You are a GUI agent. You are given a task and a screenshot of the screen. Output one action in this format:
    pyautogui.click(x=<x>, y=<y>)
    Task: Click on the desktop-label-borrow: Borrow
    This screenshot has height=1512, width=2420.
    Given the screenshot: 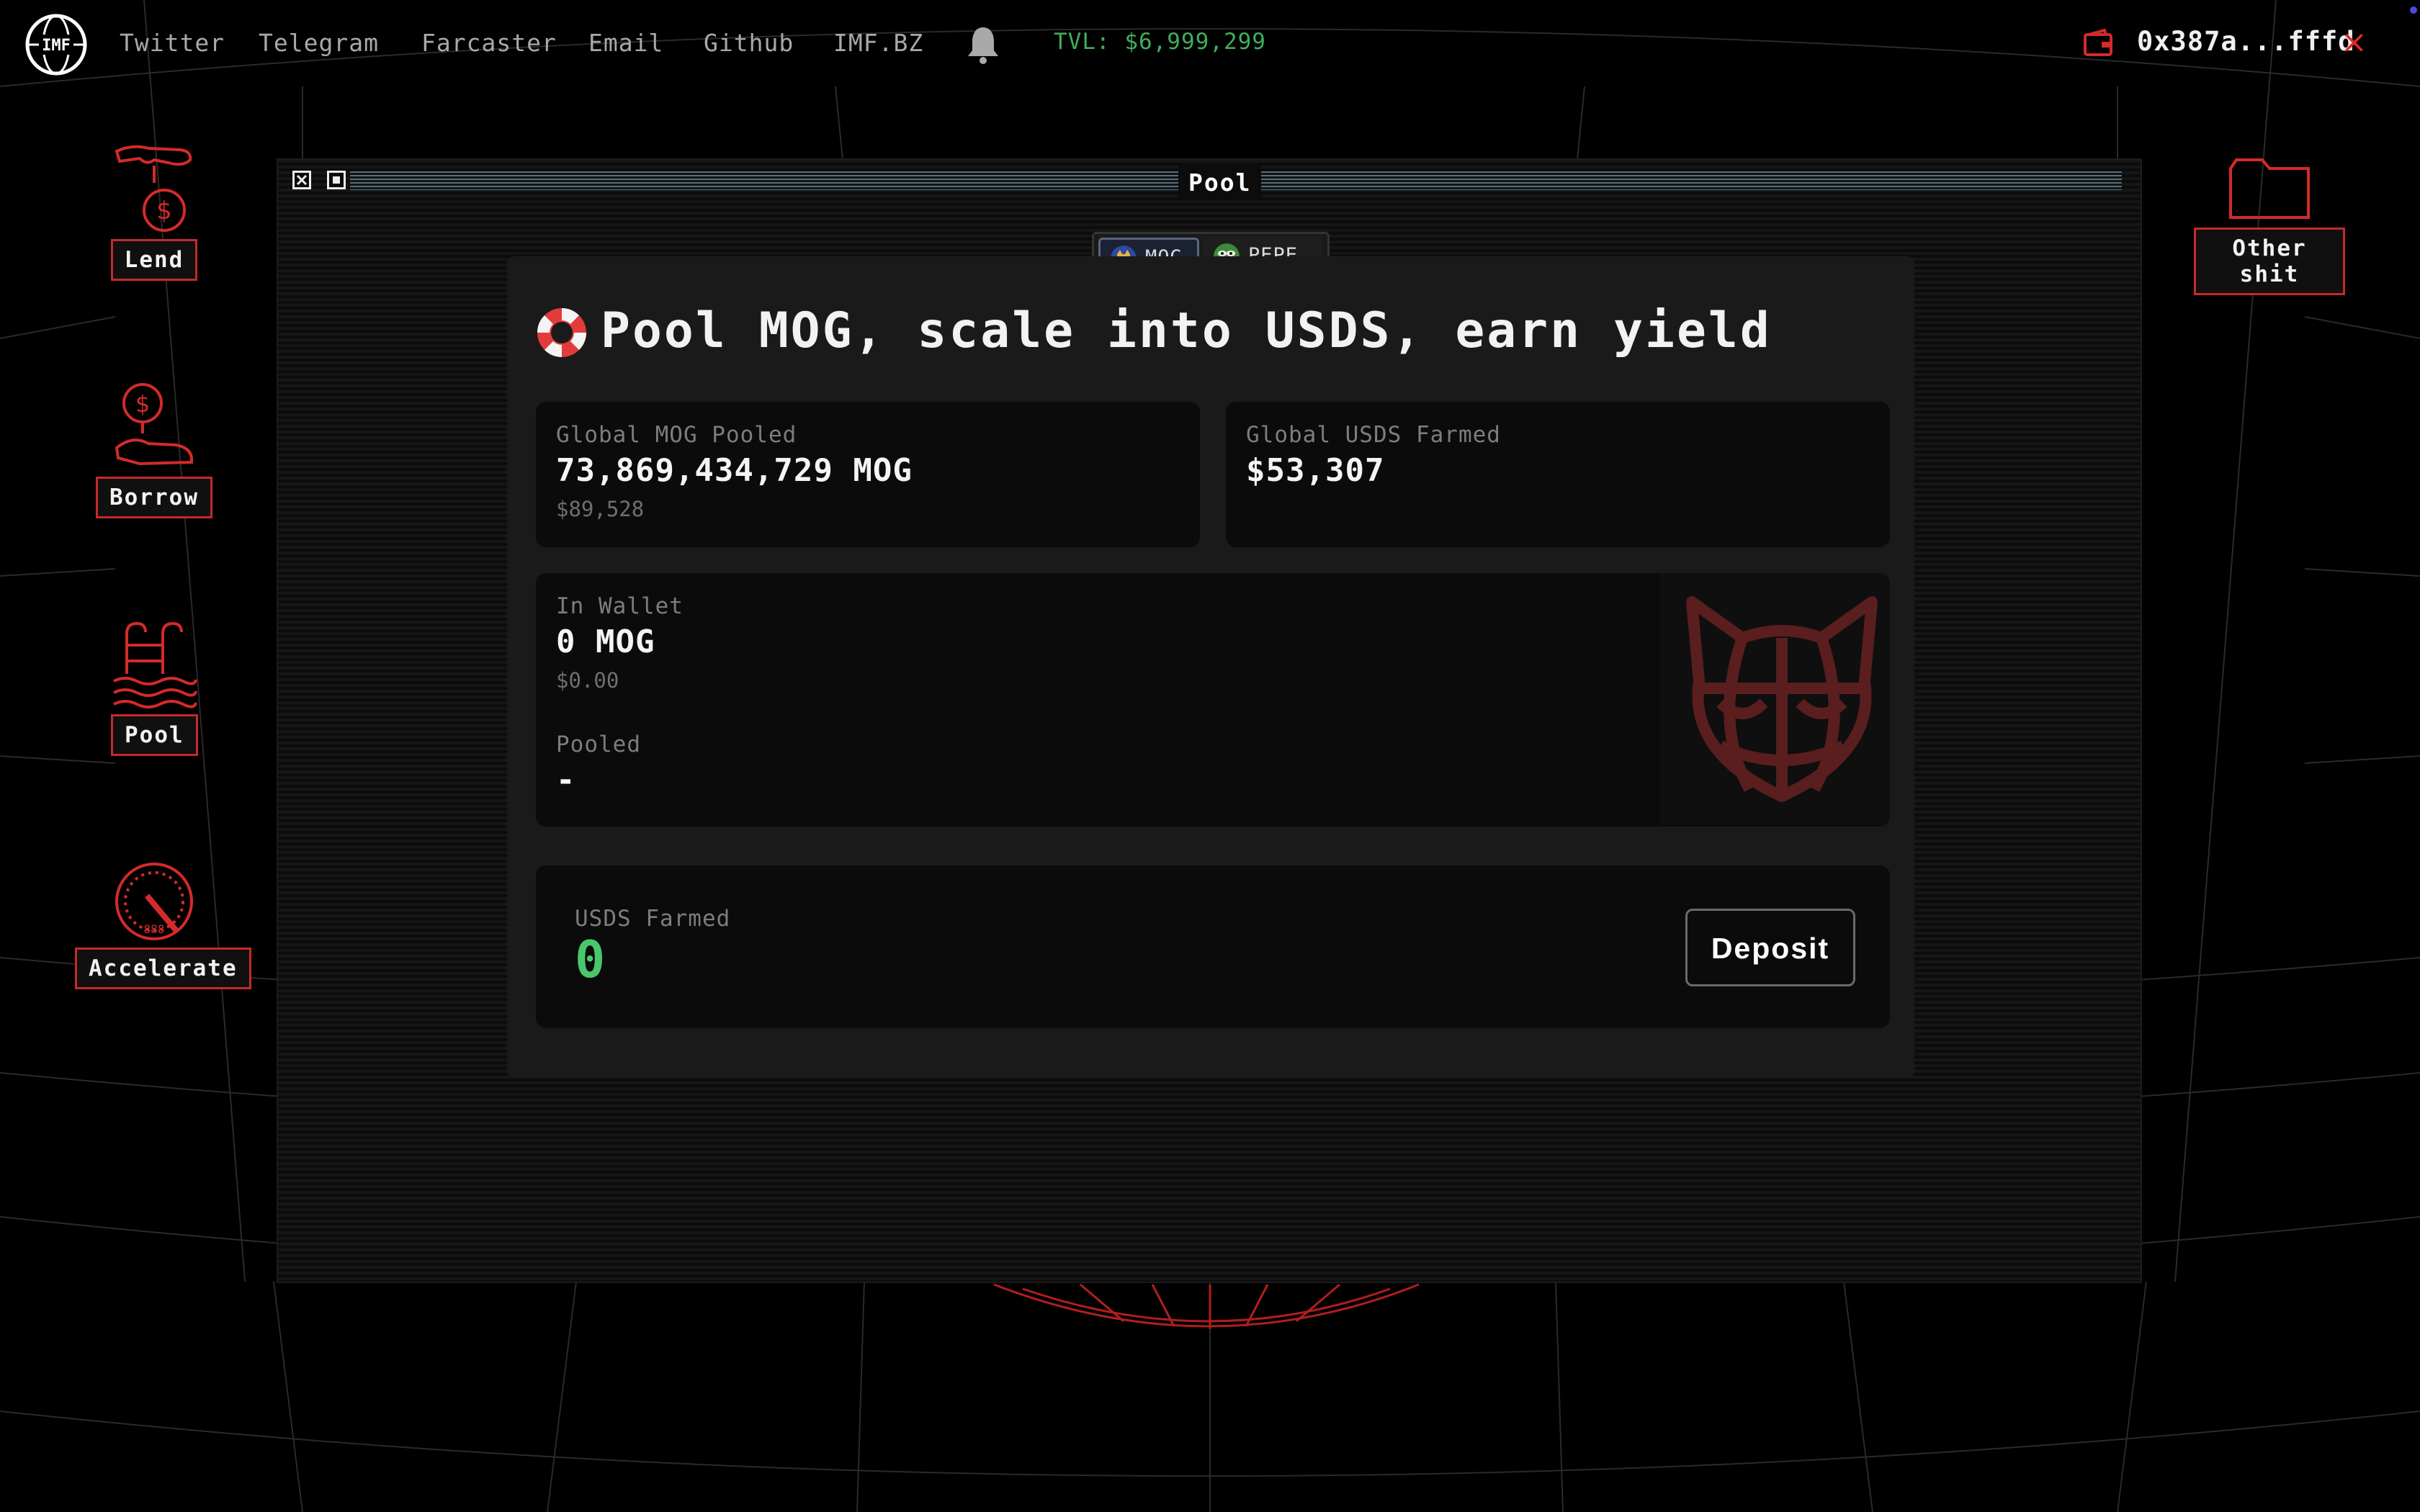 What is the action you would take?
    pyautogui.click(x=154, y=497)
    